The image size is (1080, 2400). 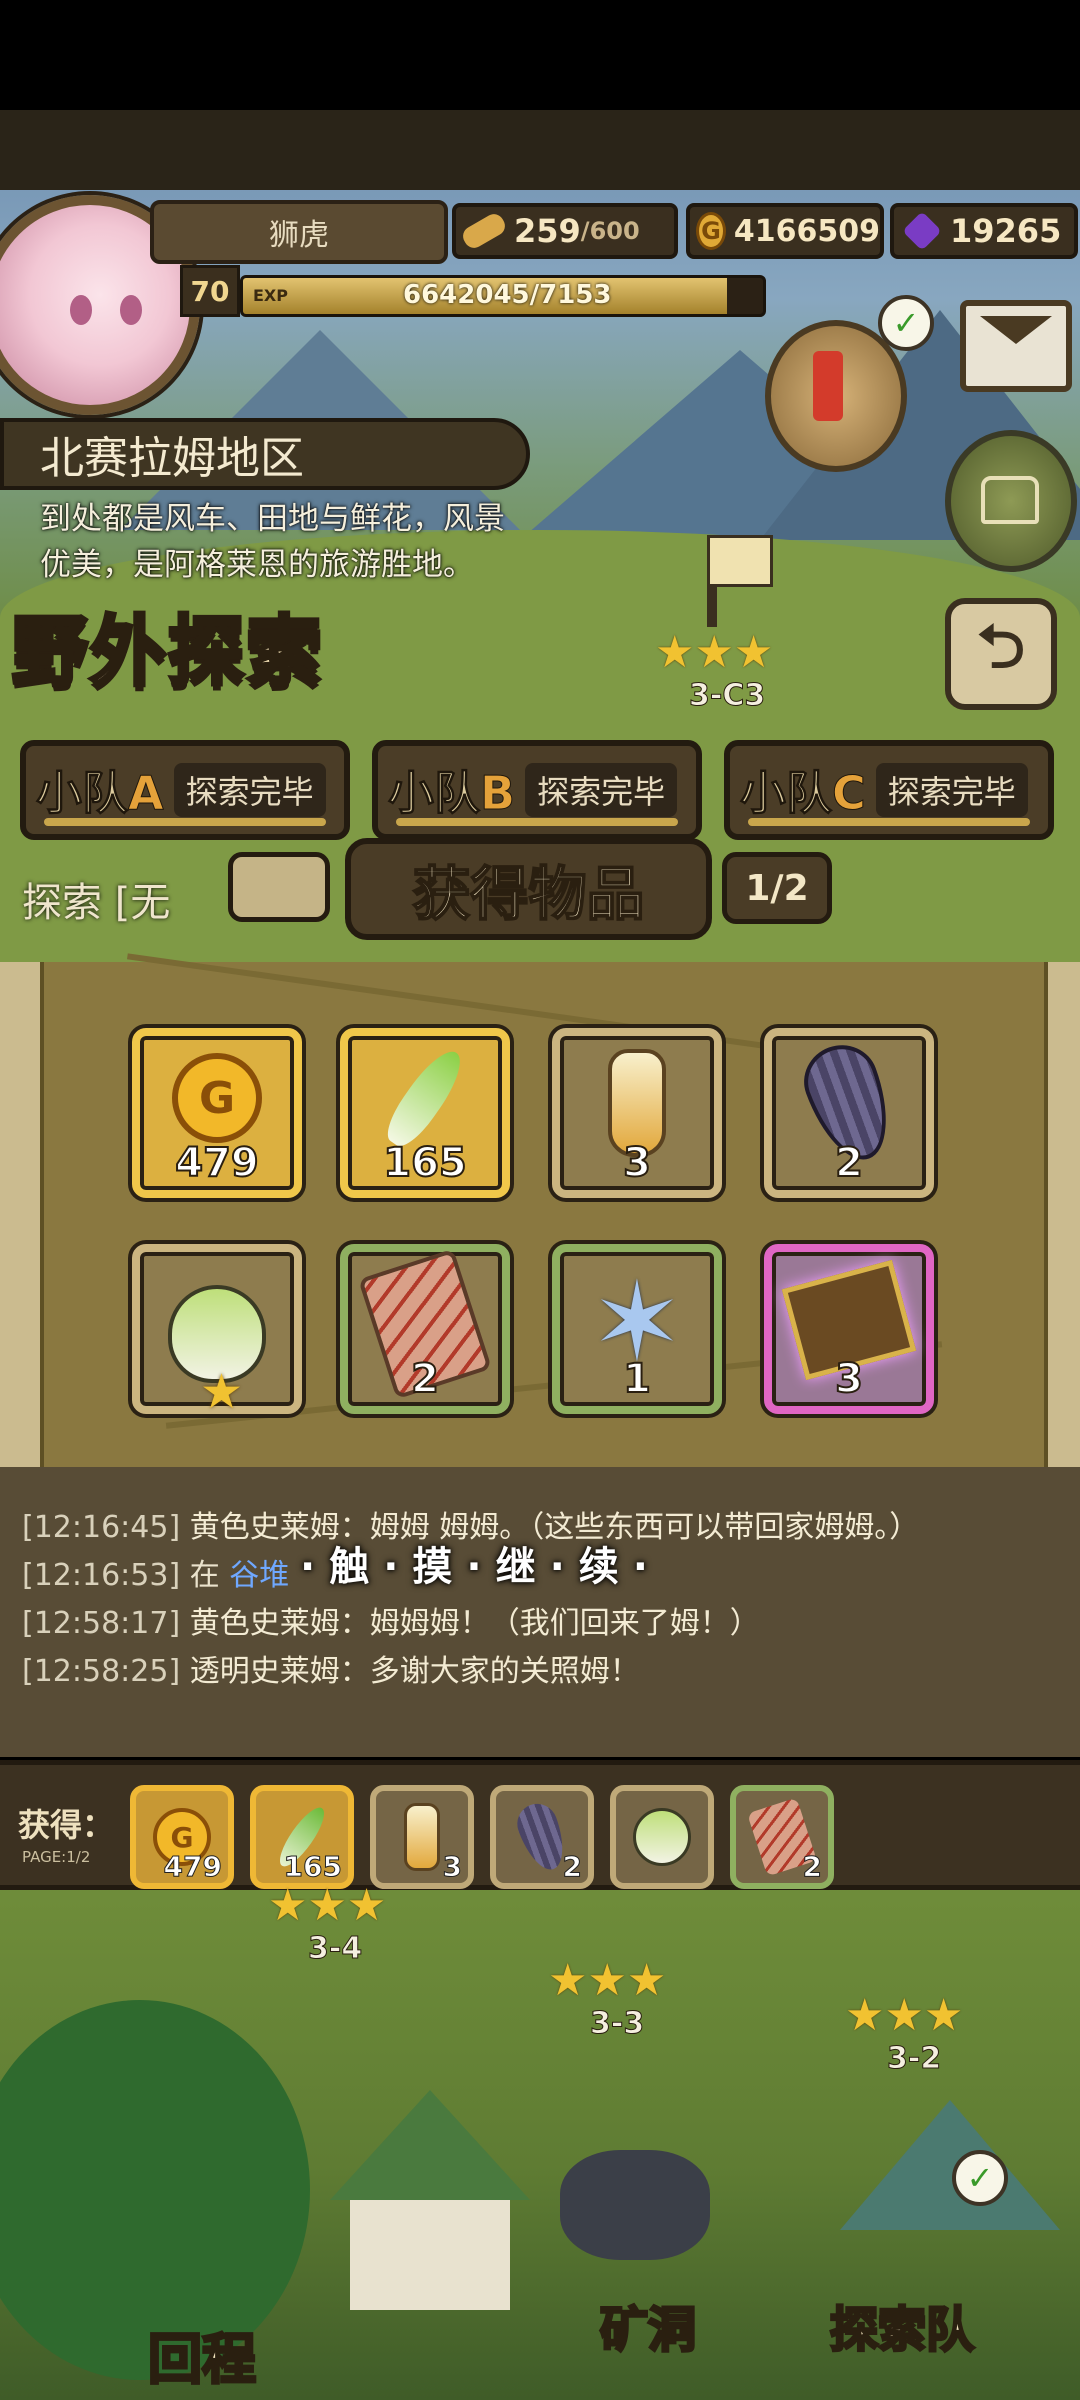 I want to click on item-slot-bulb-sprout: ★, so click(x=217, y=1332).